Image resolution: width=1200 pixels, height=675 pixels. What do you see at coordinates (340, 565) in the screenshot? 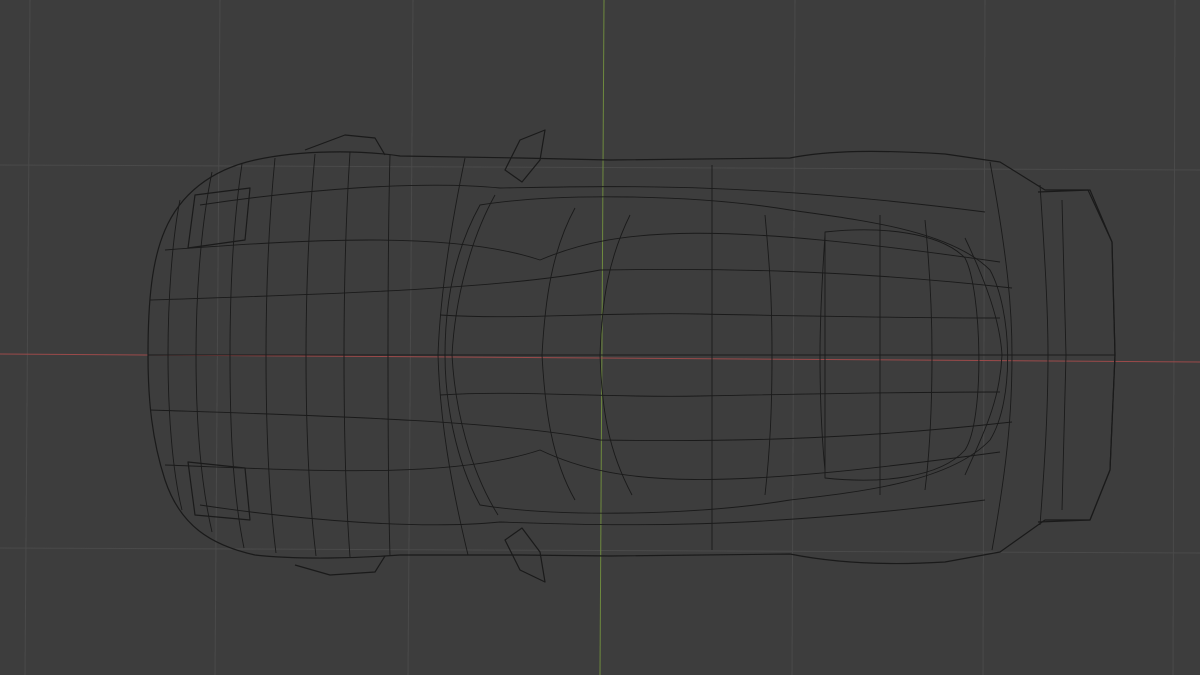
I see `front-fender-right` at bounding box center [340, 565].